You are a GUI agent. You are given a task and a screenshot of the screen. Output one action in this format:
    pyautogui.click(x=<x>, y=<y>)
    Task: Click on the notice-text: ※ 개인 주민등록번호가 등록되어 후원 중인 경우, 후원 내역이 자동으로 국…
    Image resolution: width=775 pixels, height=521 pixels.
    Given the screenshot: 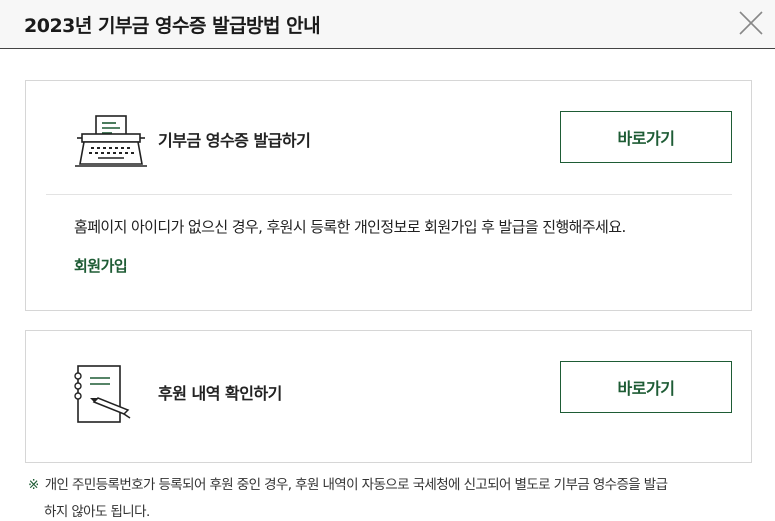 What is the action you would take?
    pyautogui.click(x=393, y=496)
    